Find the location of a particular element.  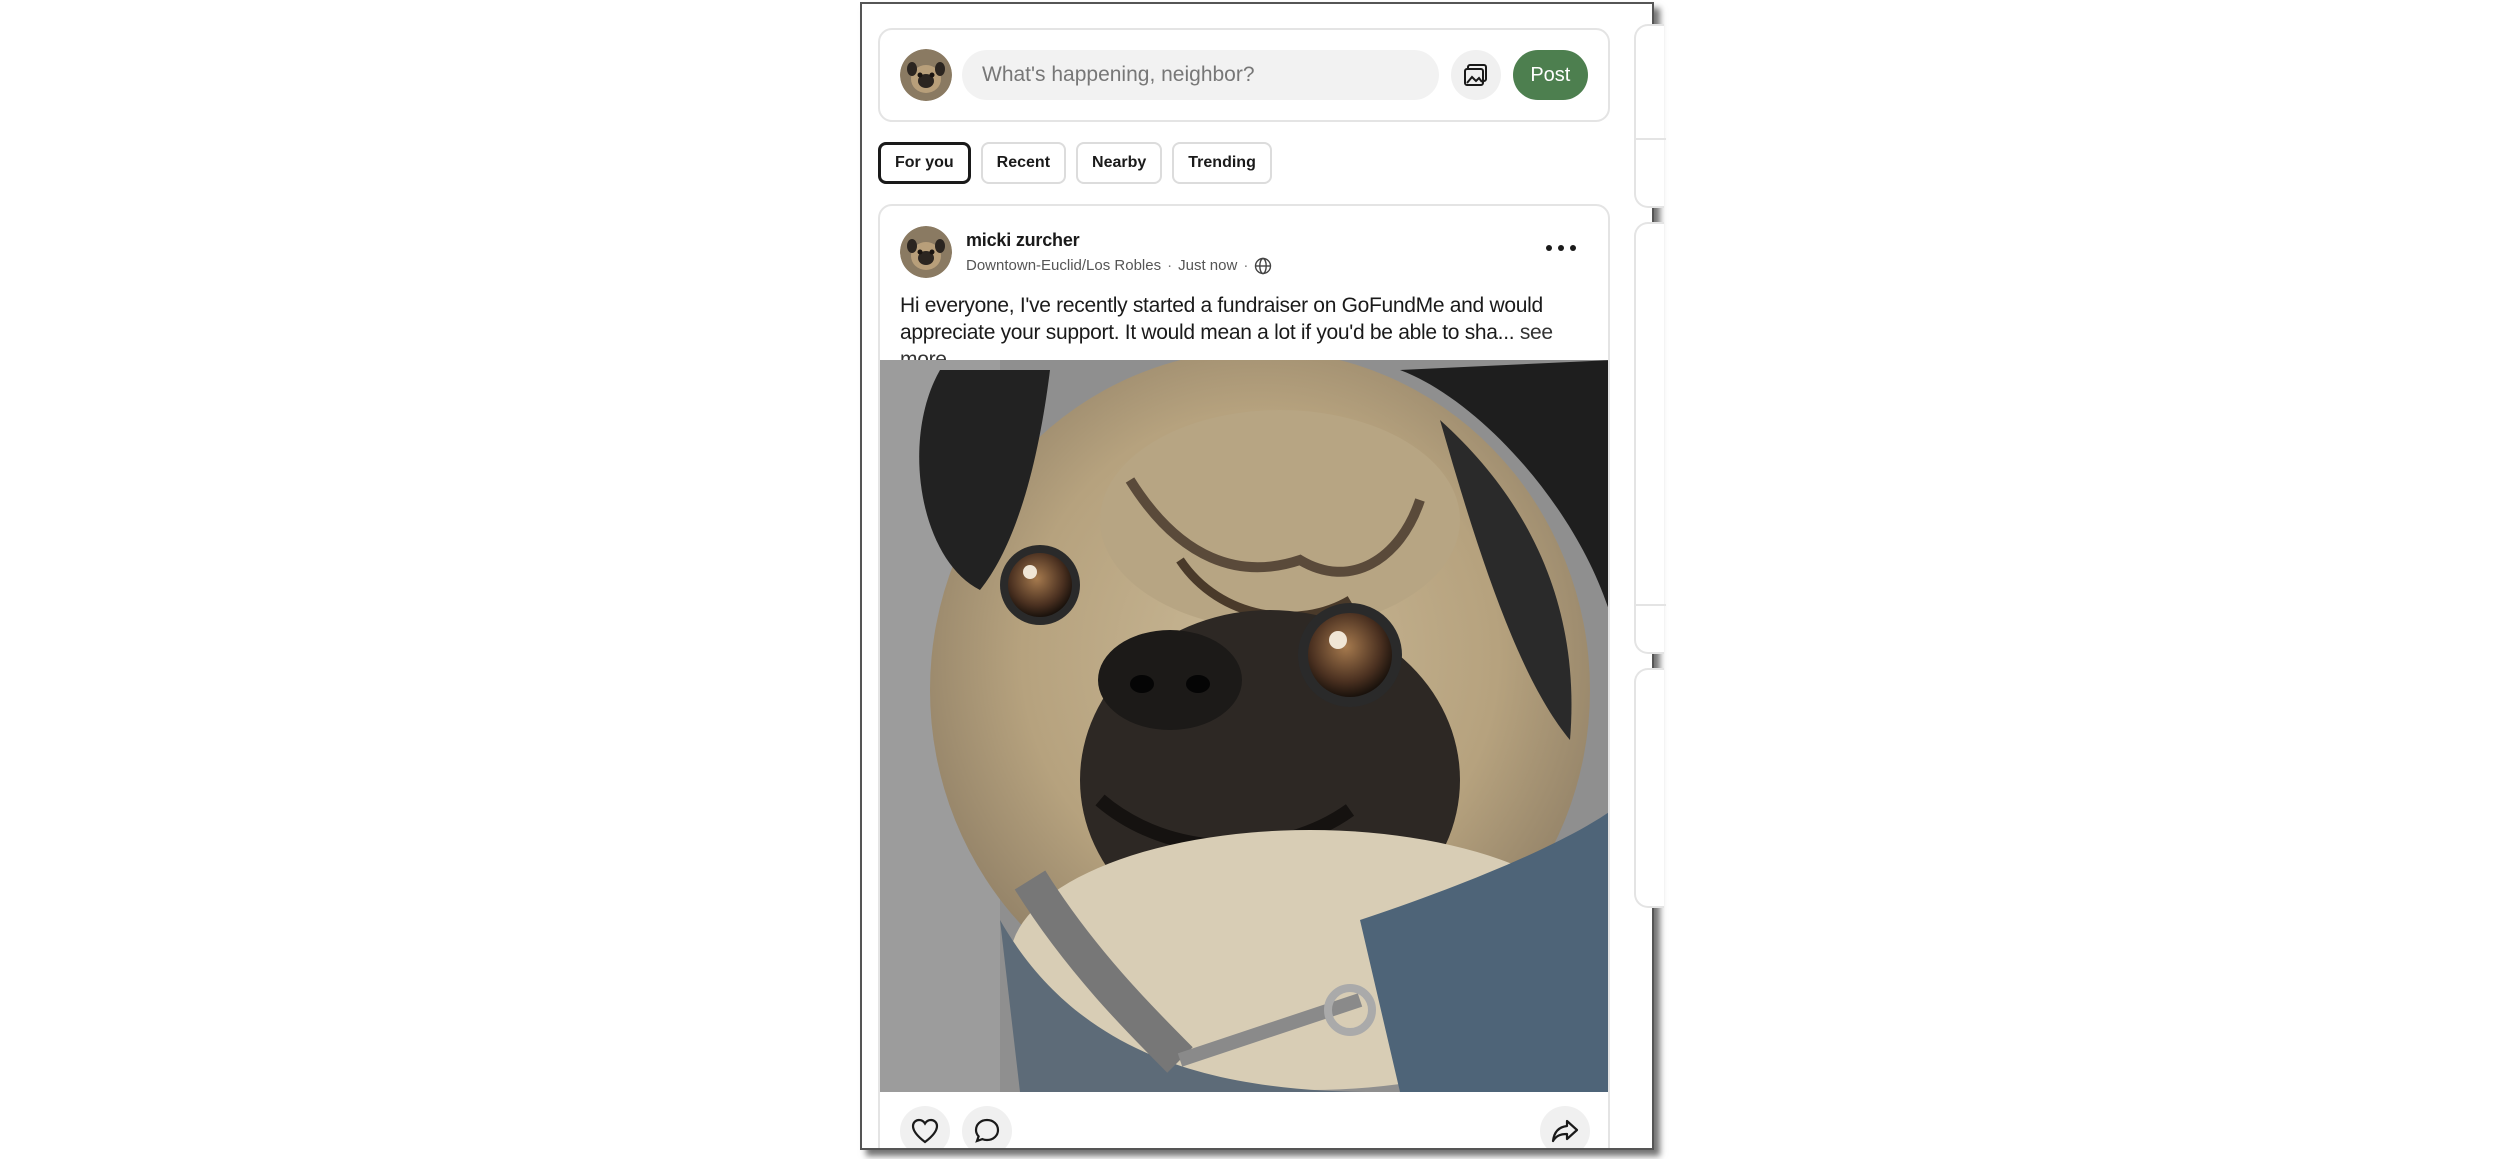

comment-button is located at coordinates (987, 1127).